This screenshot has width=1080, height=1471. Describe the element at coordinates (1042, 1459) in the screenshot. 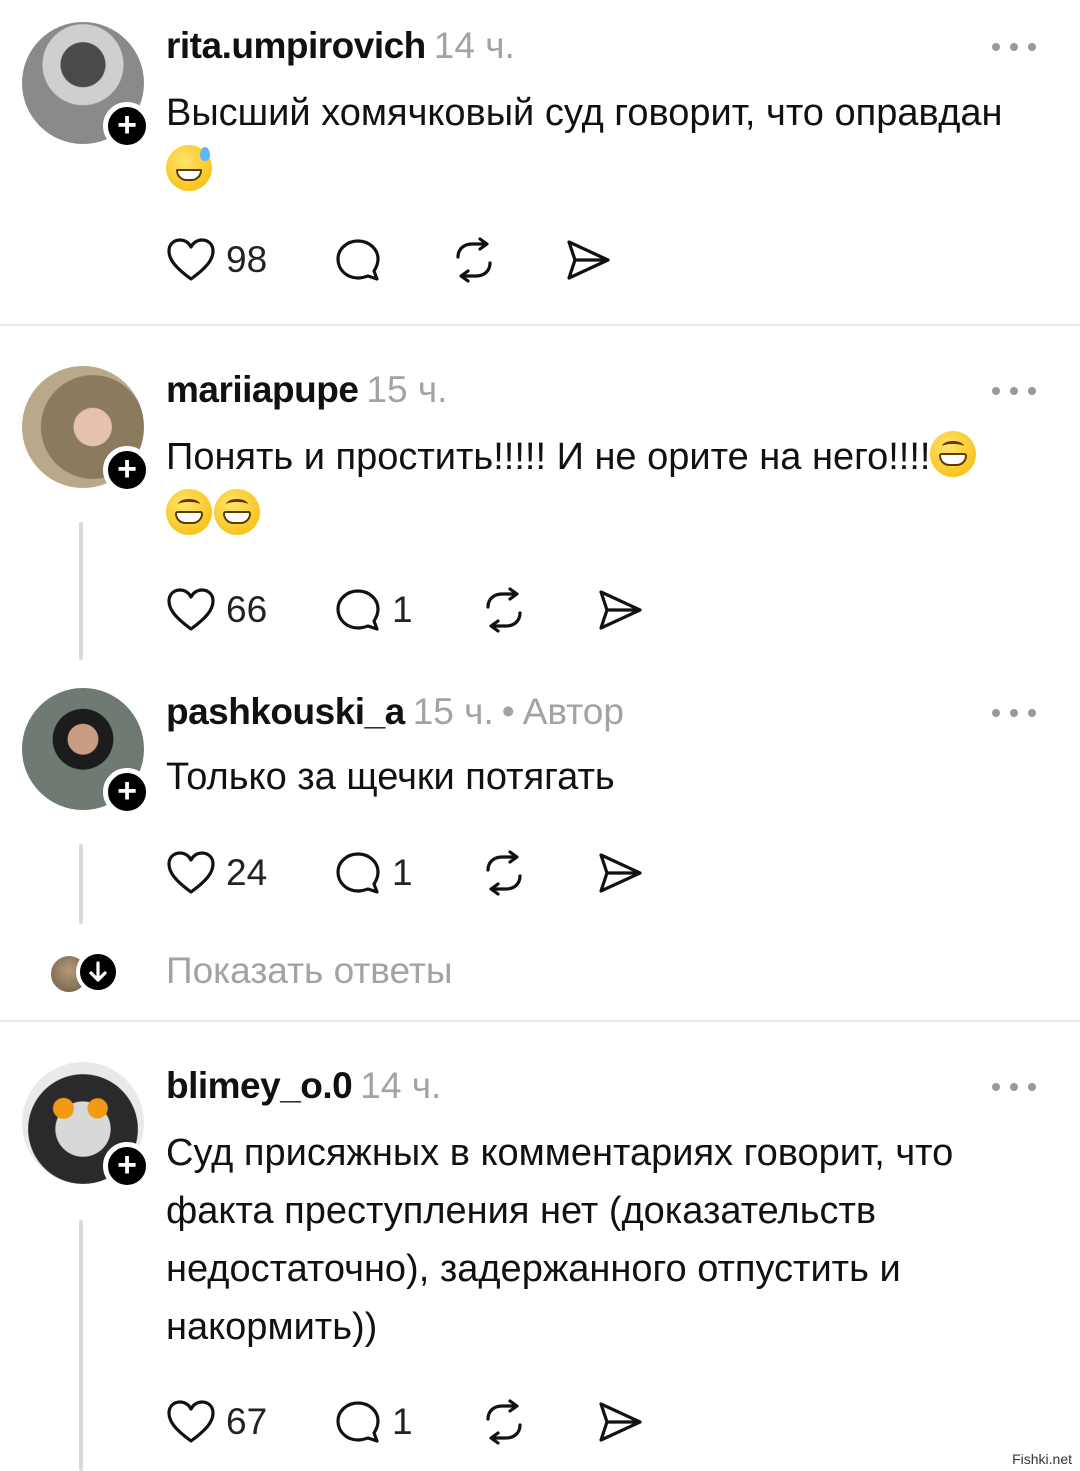

I see `watermark: Fishki.net` at that location.